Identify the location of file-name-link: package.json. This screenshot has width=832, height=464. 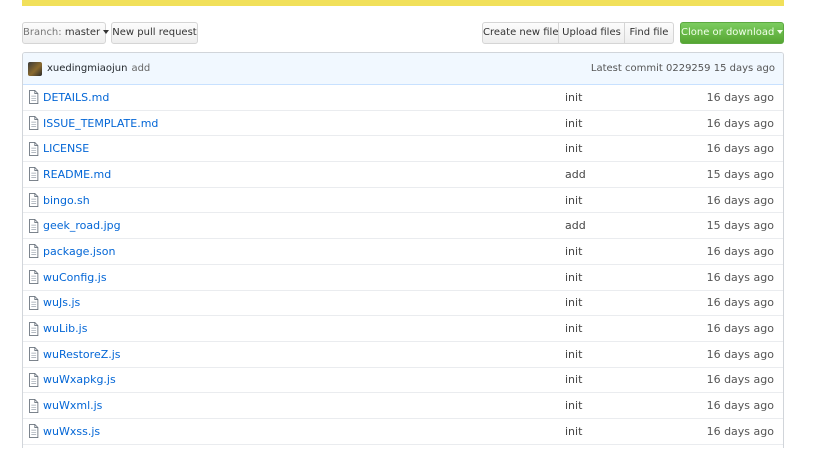
(304, 251).